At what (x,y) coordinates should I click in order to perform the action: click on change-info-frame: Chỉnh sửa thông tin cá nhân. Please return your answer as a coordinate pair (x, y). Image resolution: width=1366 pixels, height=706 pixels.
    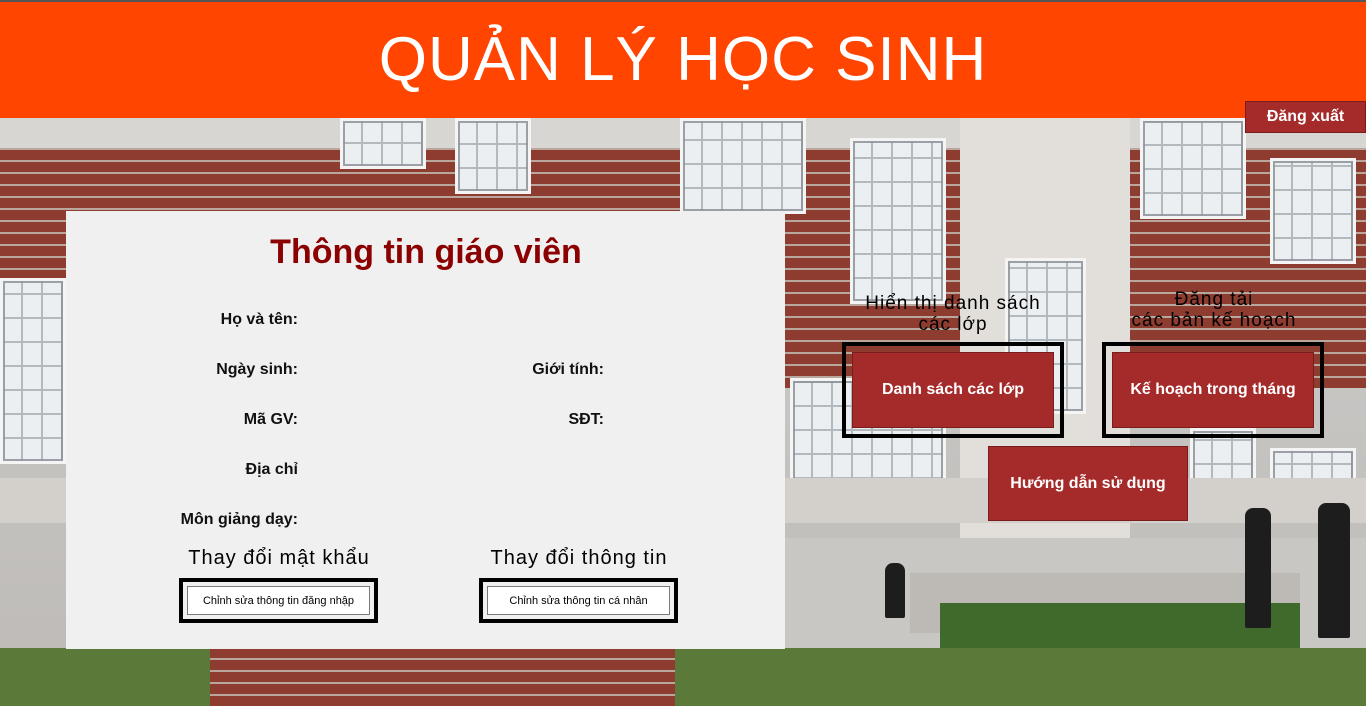
    Looking at the image, I should click on (578, 600).